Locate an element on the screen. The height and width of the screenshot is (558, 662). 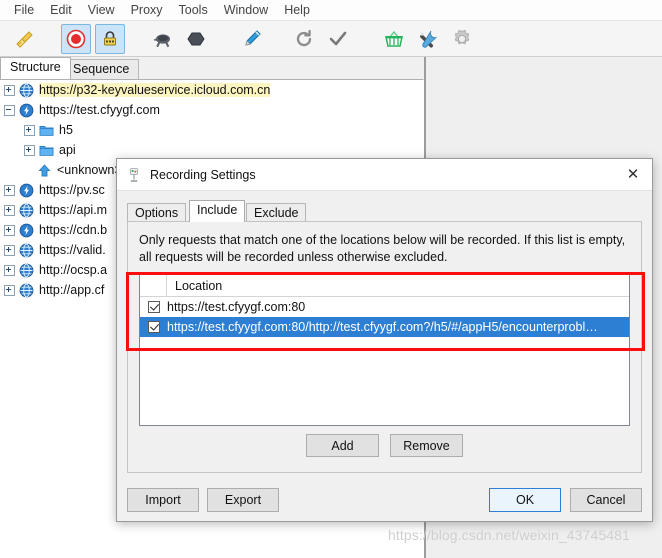
menu-item-file: File is located at coordinates (24, 10).